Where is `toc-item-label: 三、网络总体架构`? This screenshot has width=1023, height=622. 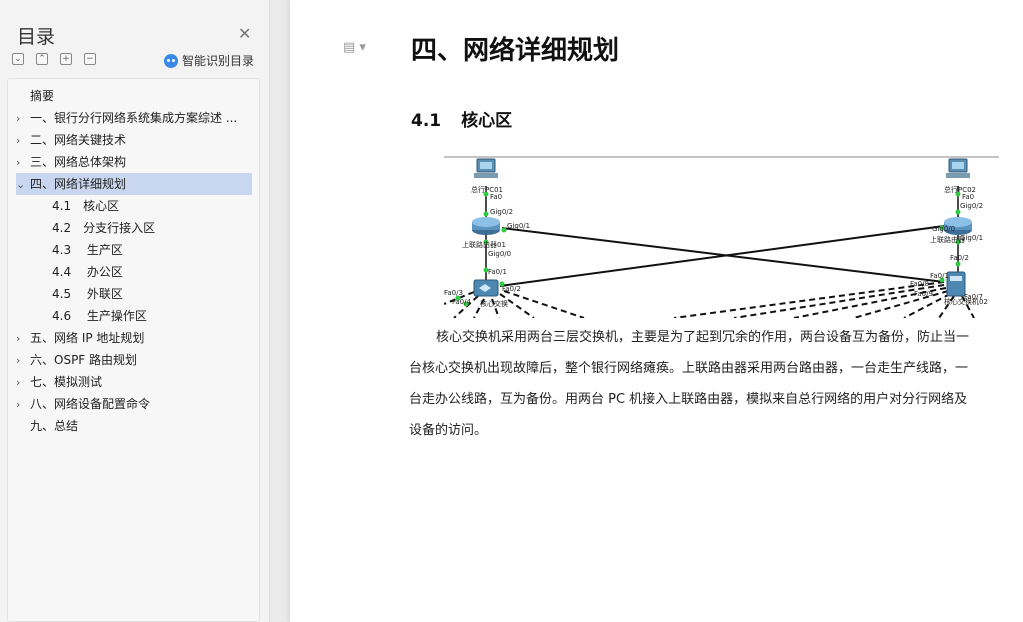
toc-item-label: 三、网络总体架构 is located at coordinates (78, 162).